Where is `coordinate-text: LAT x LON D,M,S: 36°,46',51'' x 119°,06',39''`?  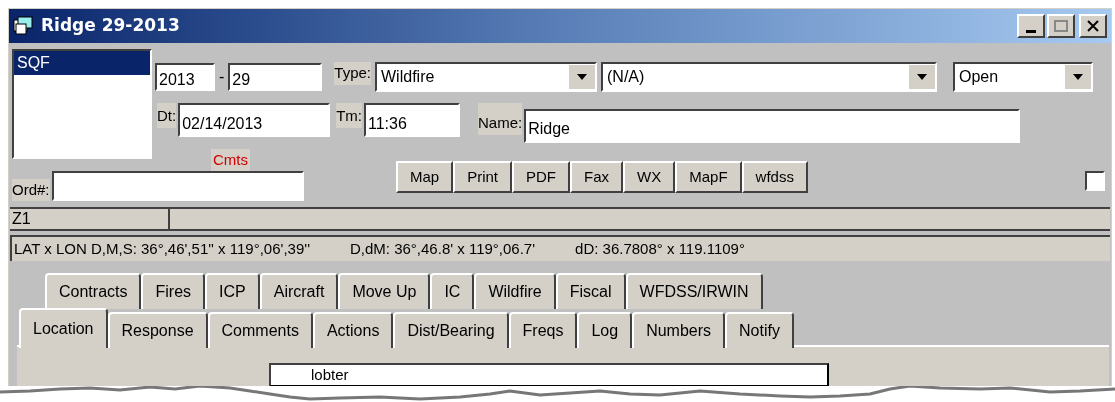 coordinate-text: LAT x LON D,M,S: 36°,46',51'' x 119°,06',39'' is located at coordinates (162, 248).